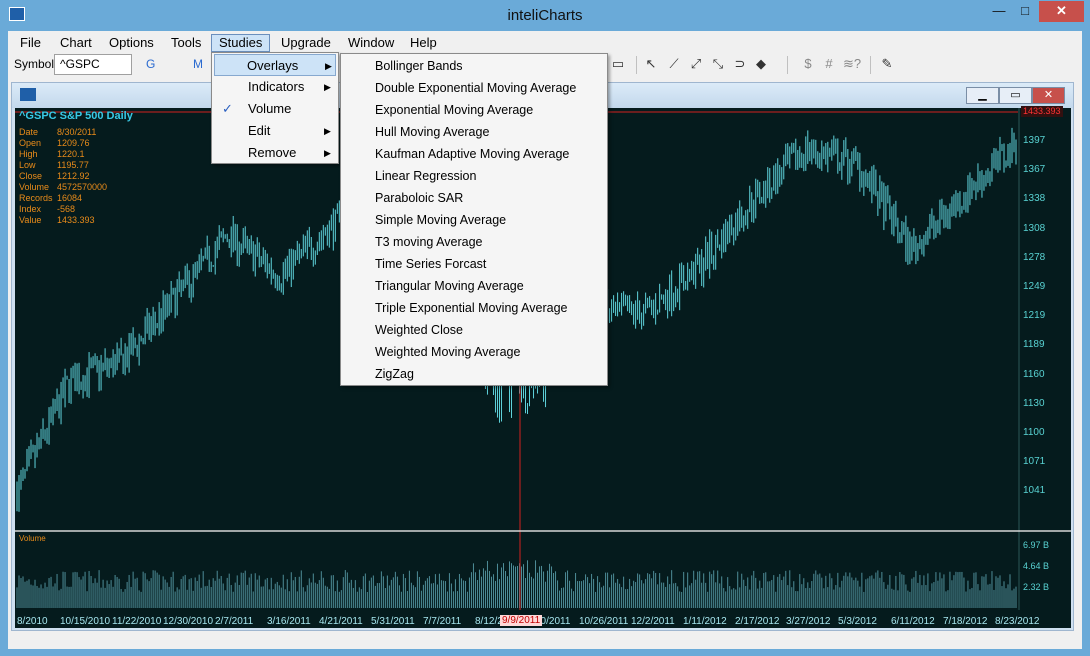 The width and height of the screenshot is (1090, 656). Describe the element at coordinates (77, 132) in the screenshot. I see `data-window-value: 8/30/2011` at that location.